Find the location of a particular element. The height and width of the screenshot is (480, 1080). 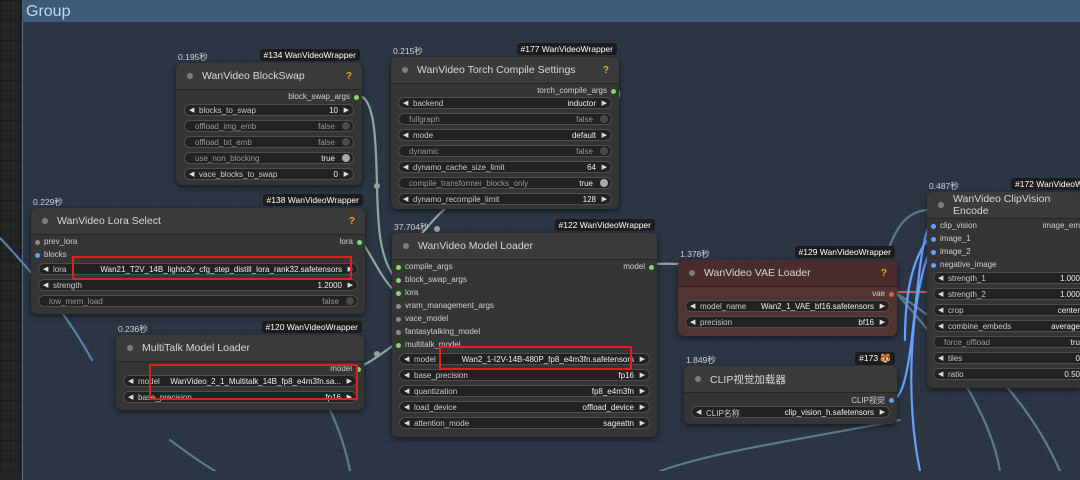

combo-clip-name: ◀ CLIP名称 clip_vision_h.safetensors ▶ is located at coordinates (790, 412).